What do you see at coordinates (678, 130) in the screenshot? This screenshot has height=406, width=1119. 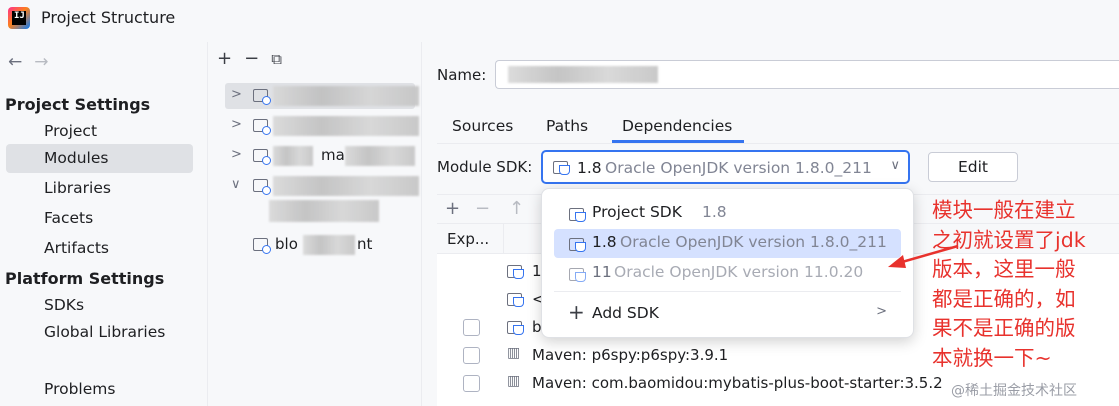 I see `tab-dependencies: Dependencies` at bounding box center [678, 130].